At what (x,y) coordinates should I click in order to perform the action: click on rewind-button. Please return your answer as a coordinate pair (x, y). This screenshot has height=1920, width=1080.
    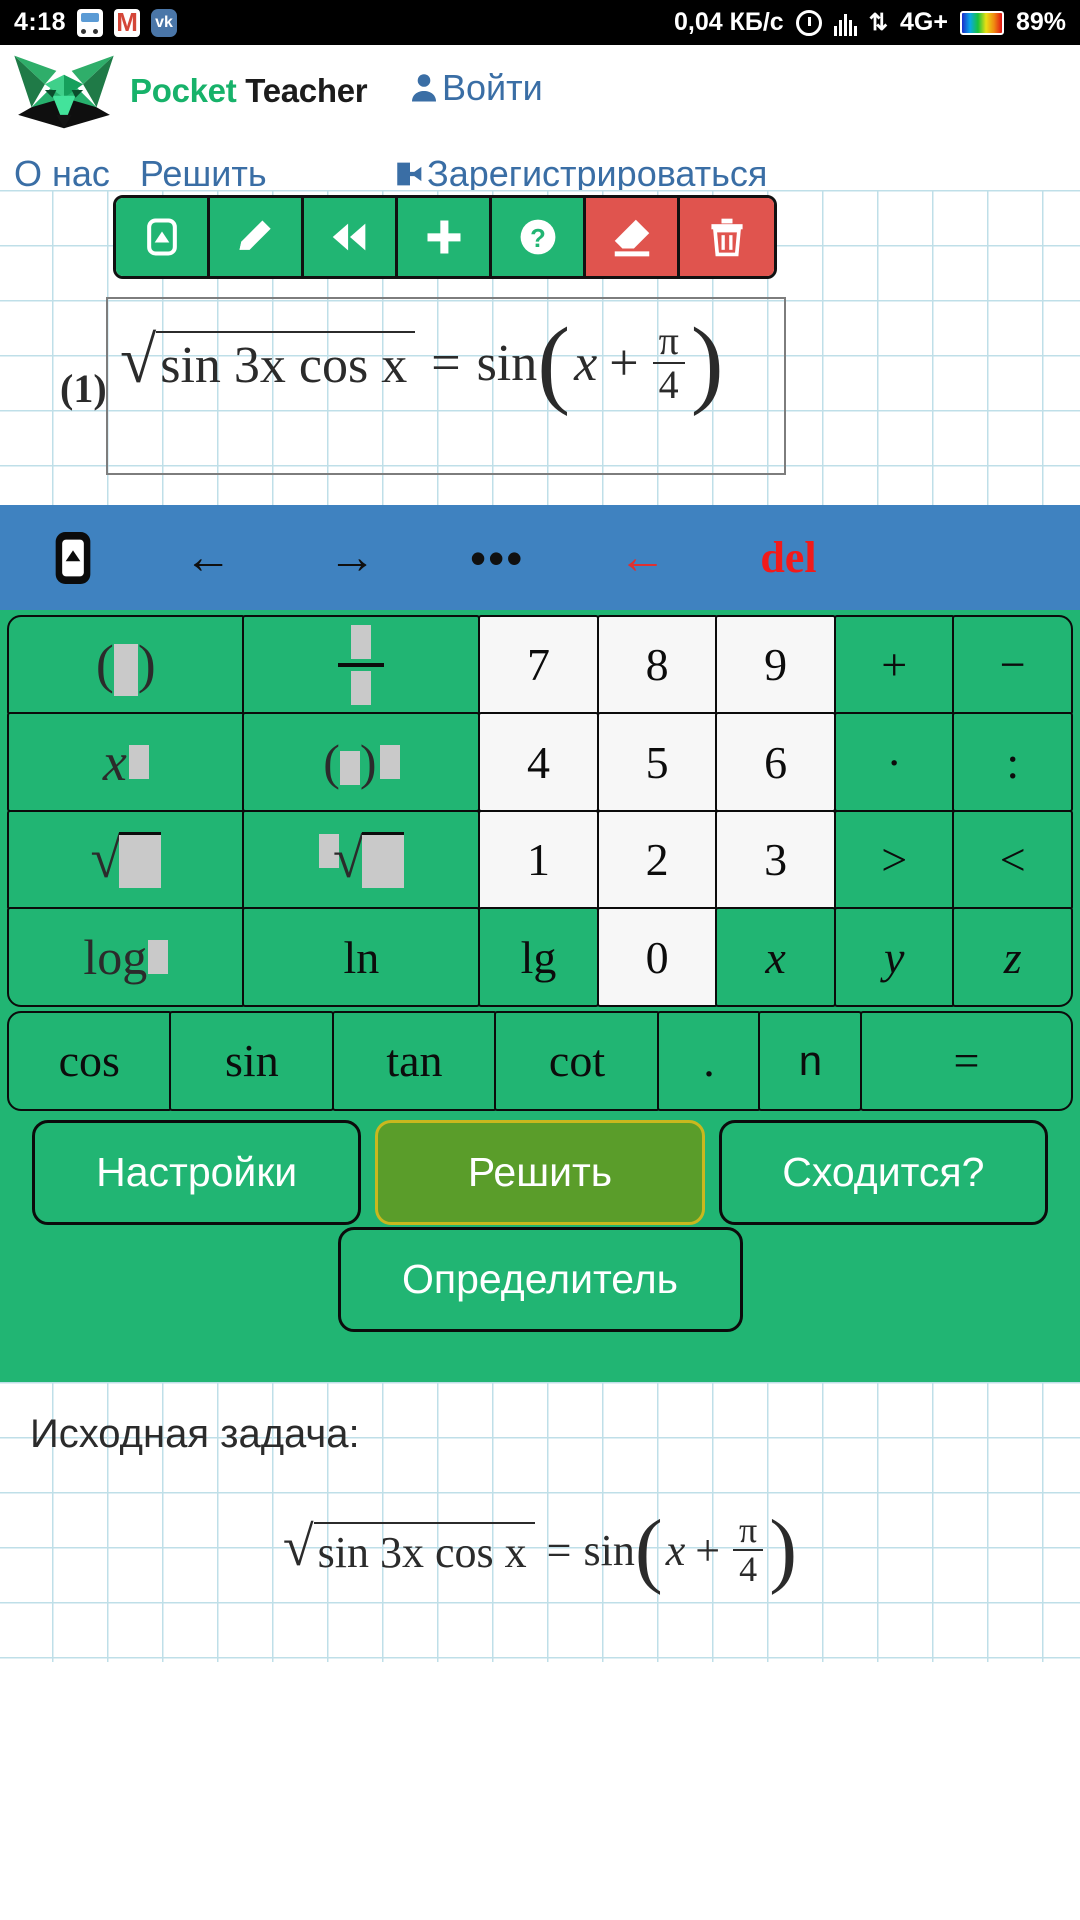
    Looking at the image, I should click on (351, 237).